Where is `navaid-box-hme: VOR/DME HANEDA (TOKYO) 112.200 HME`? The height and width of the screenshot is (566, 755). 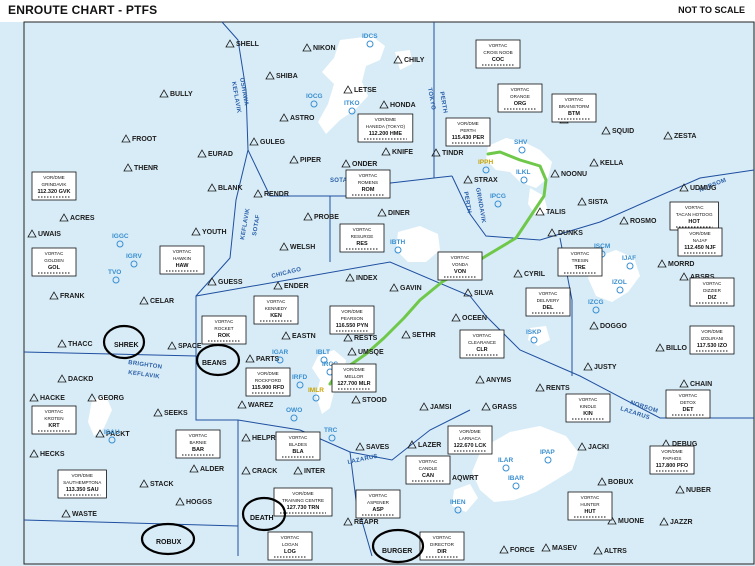 navaid-box-hme: VOR/DME HANEDA (TOKYO) 112.200 HME is located at coordinates (385, 128).